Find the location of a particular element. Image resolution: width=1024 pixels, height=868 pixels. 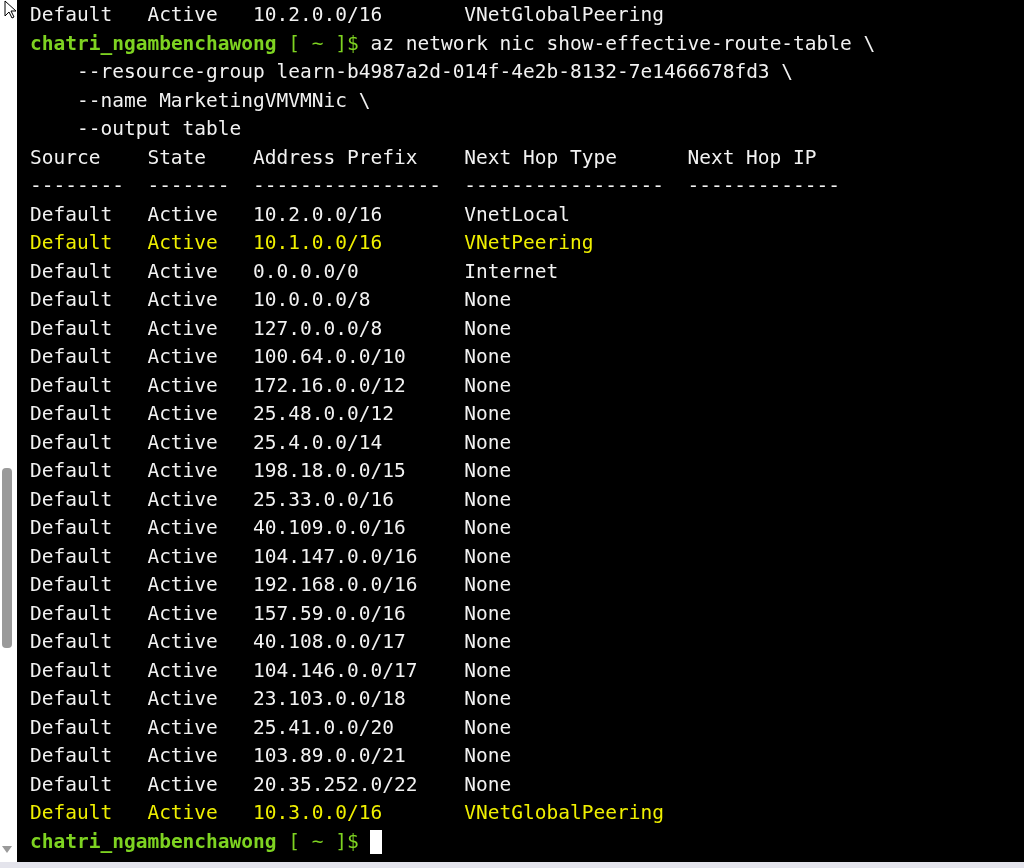

table-cell-text: 172.16.0.0/12 is located at coordinates (329, 385).